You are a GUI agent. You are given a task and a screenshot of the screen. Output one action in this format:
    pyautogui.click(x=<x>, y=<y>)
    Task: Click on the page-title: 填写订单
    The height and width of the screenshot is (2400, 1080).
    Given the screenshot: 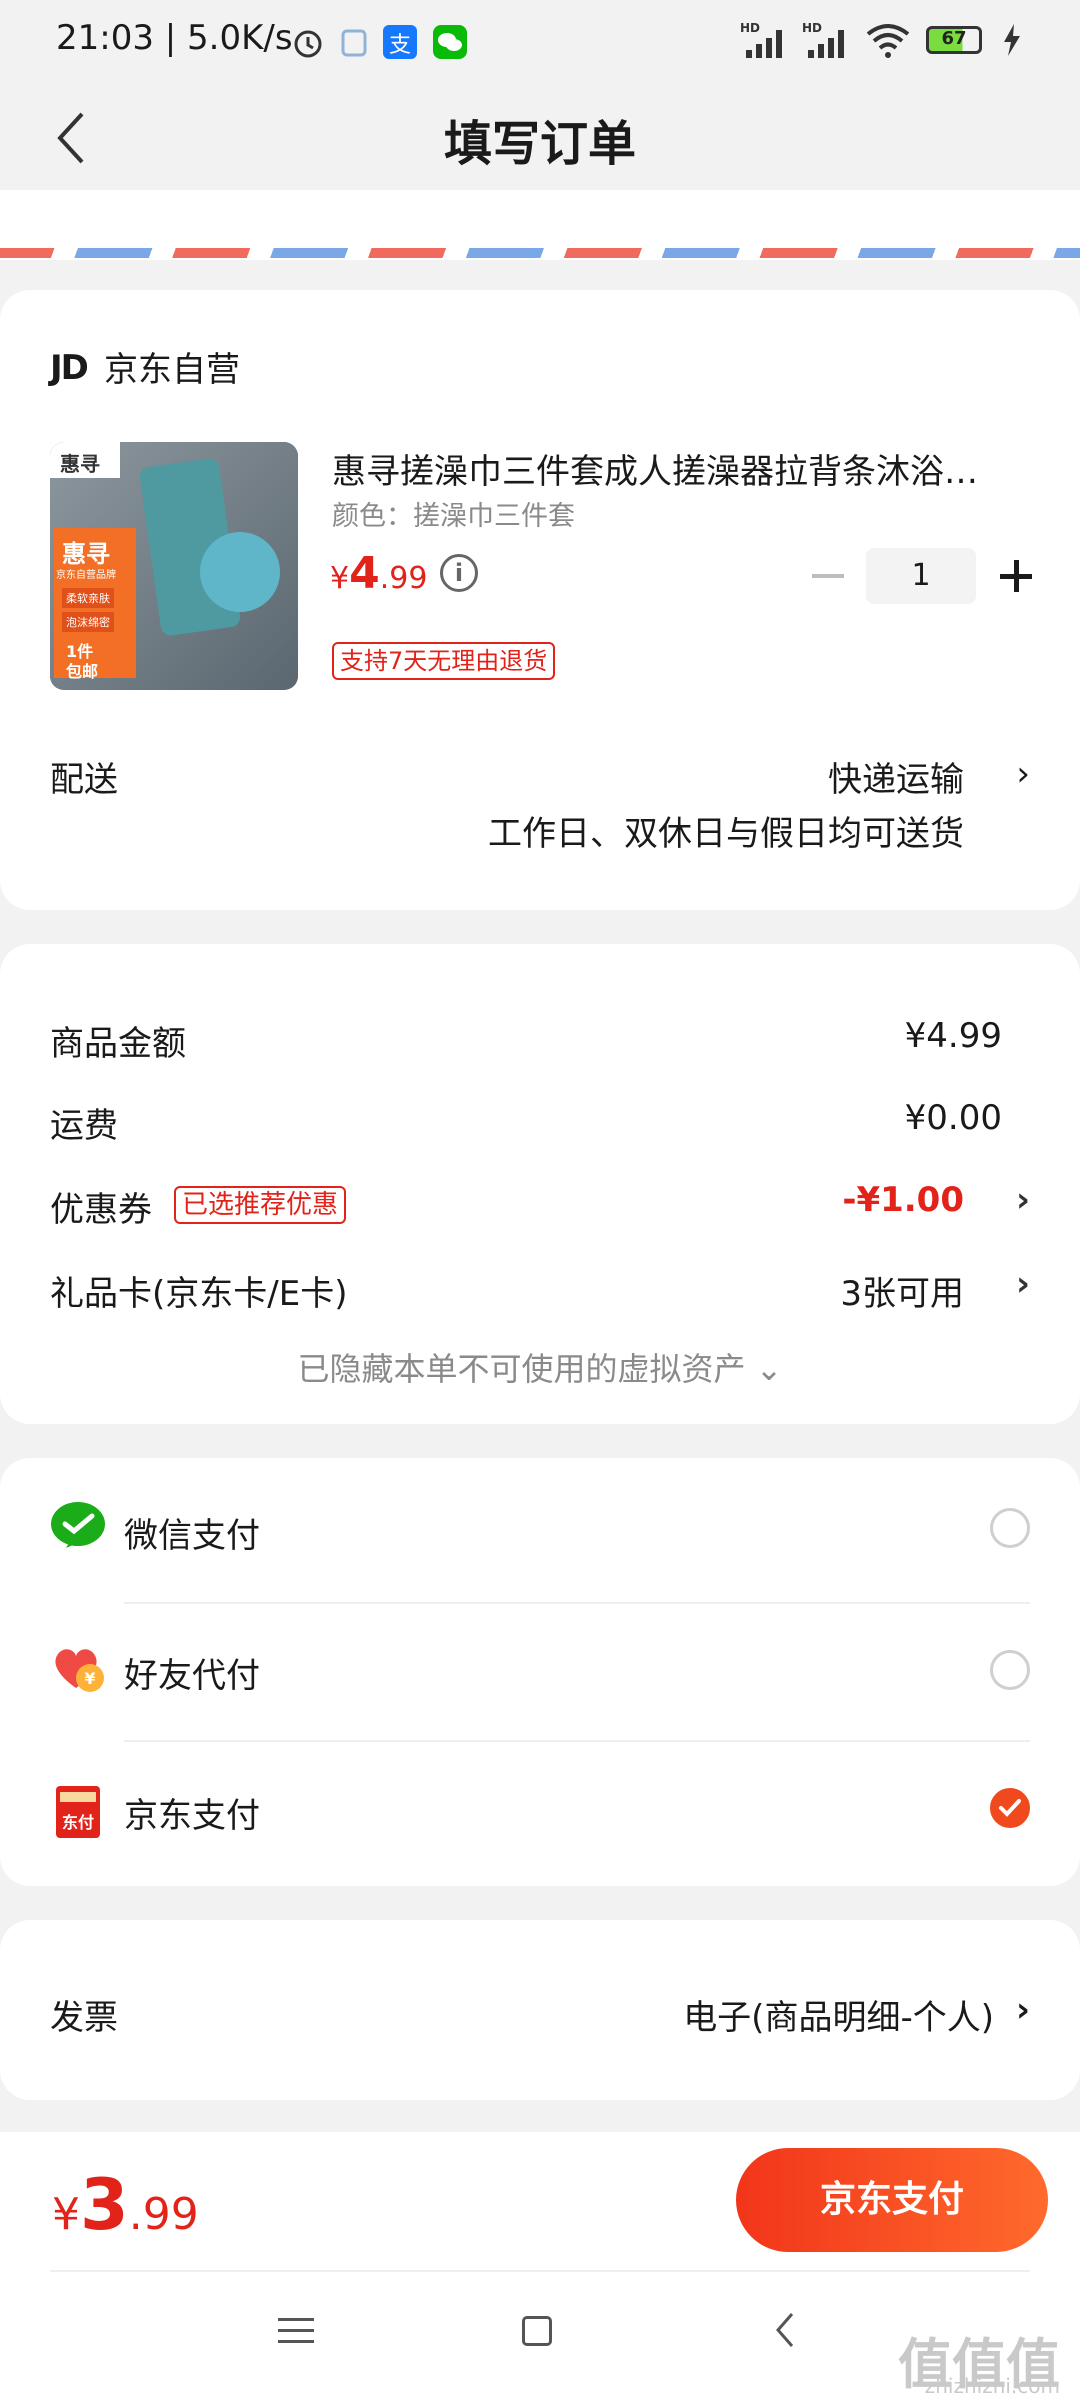 What is the action you would take?
    pyautogui.click(x=539, y=144)
    